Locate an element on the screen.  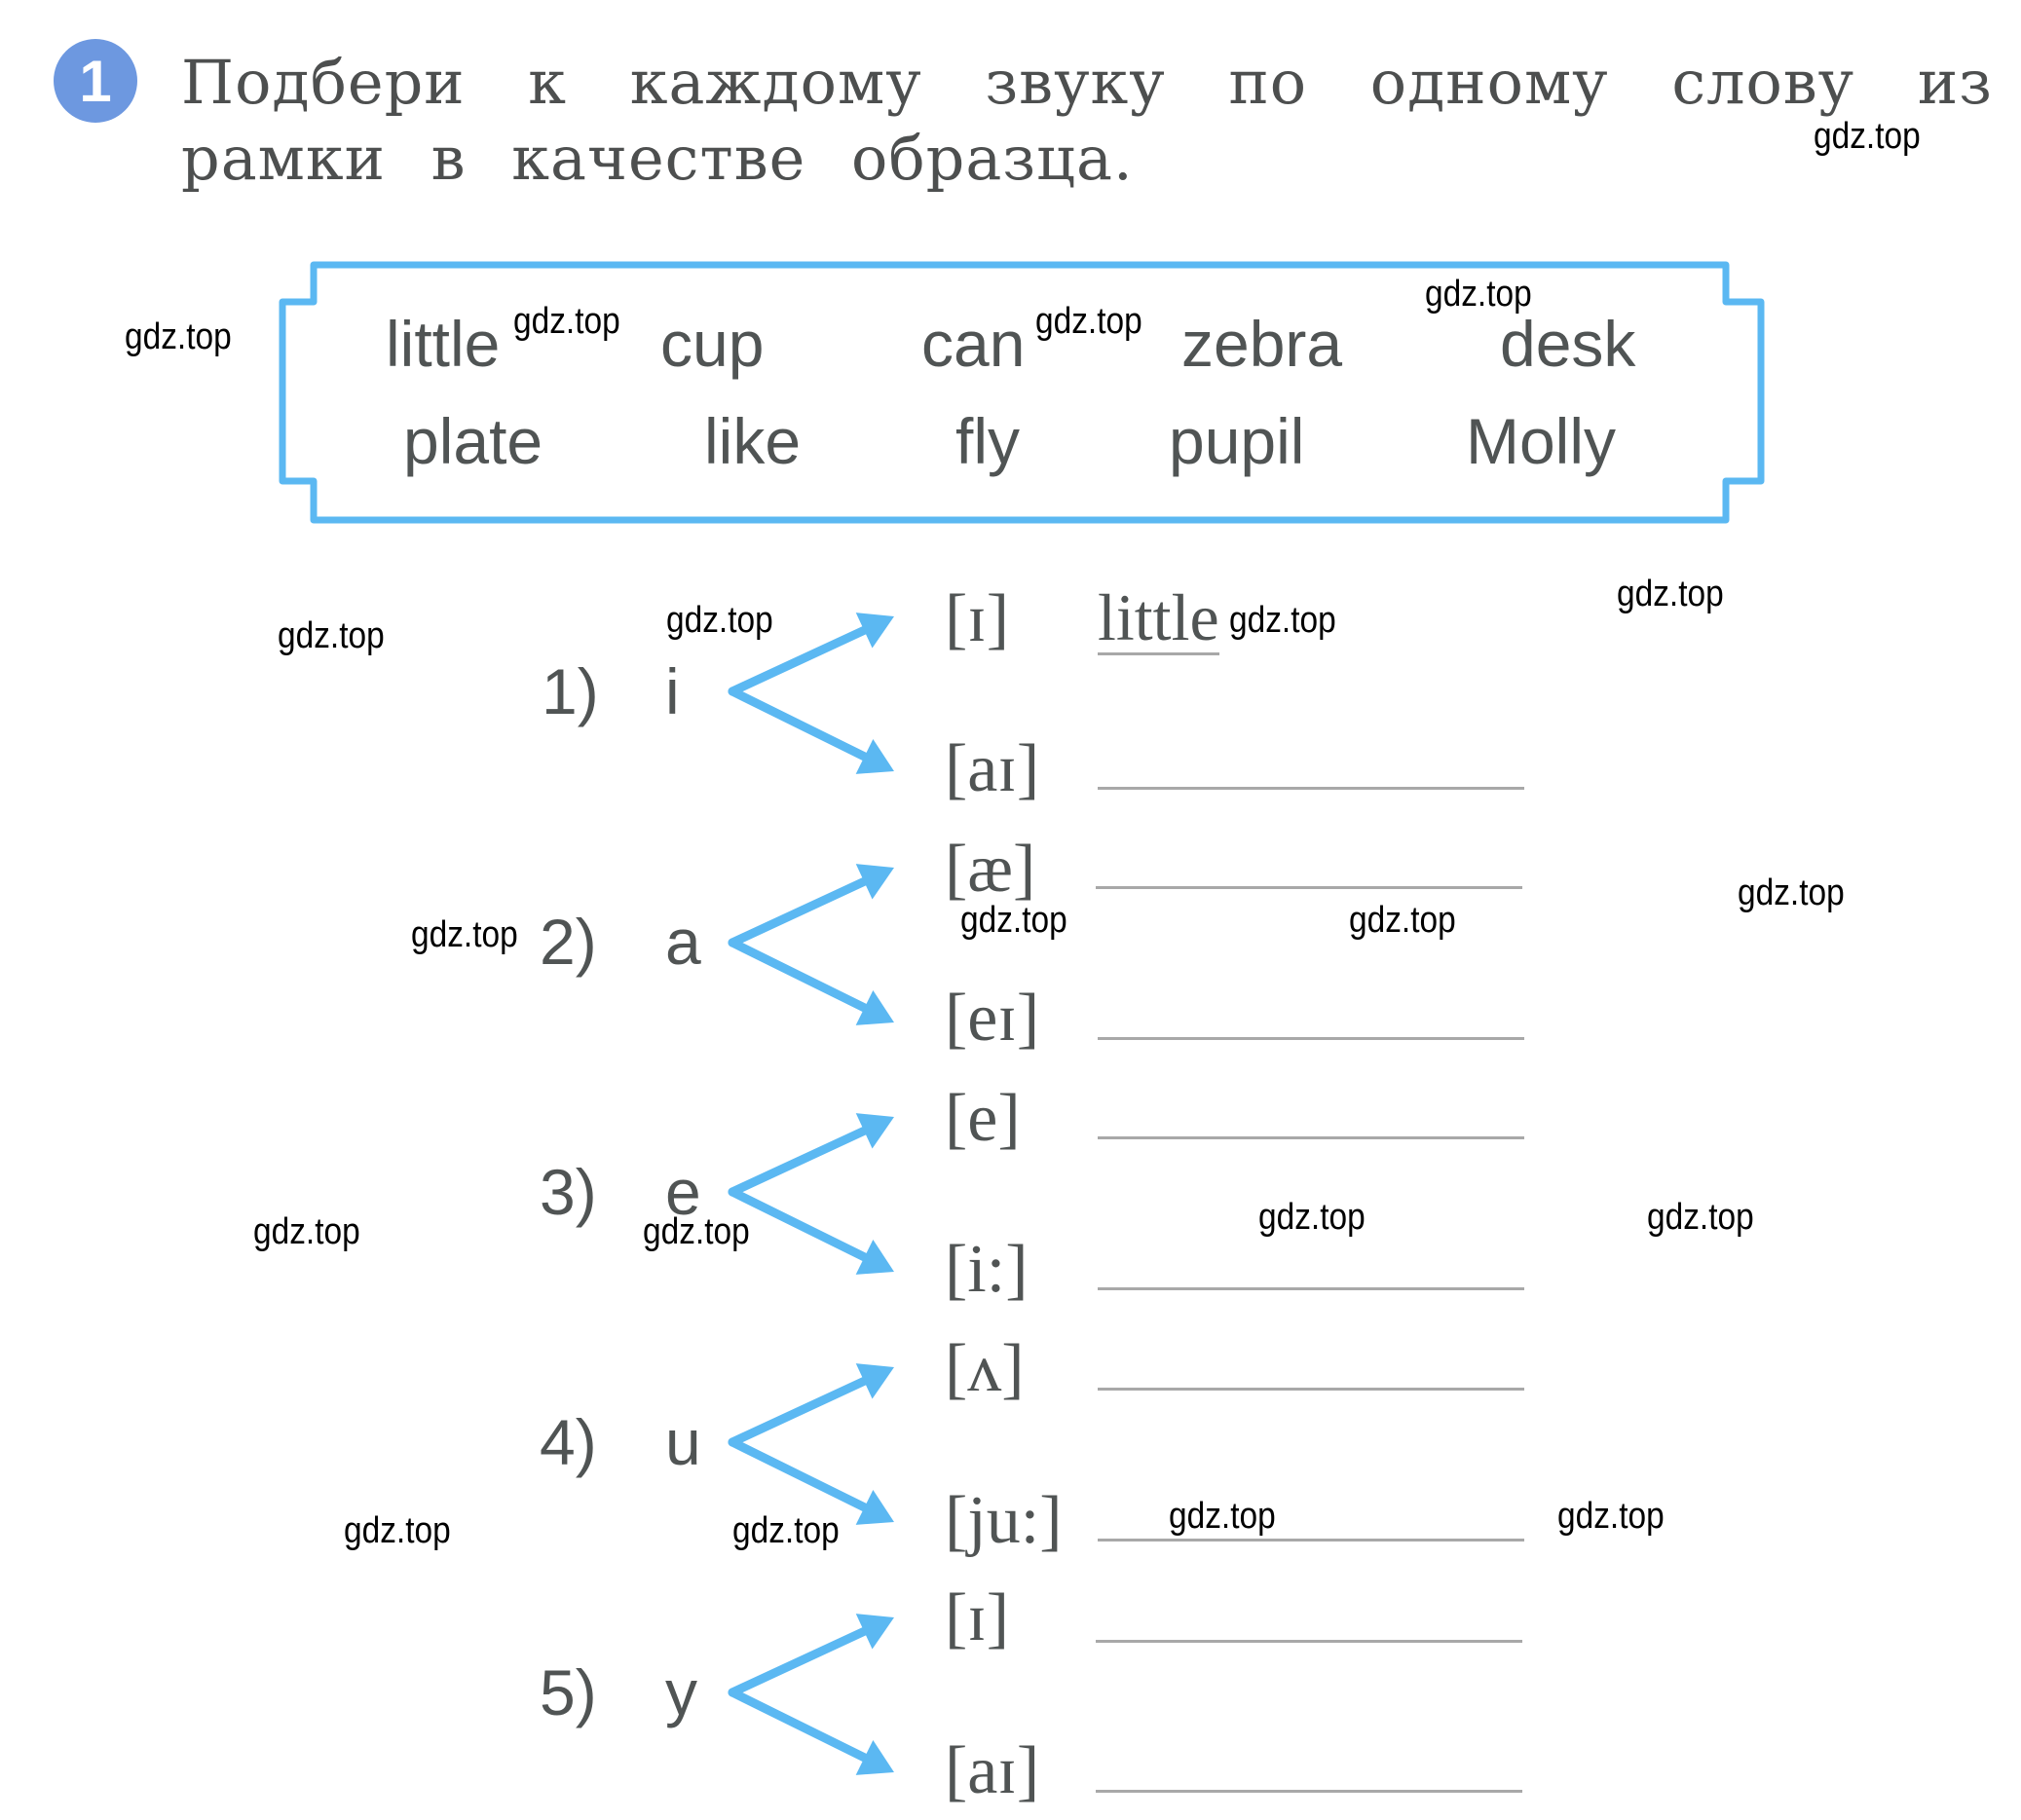
answer-field: little is located at coordinates (1158, 618).